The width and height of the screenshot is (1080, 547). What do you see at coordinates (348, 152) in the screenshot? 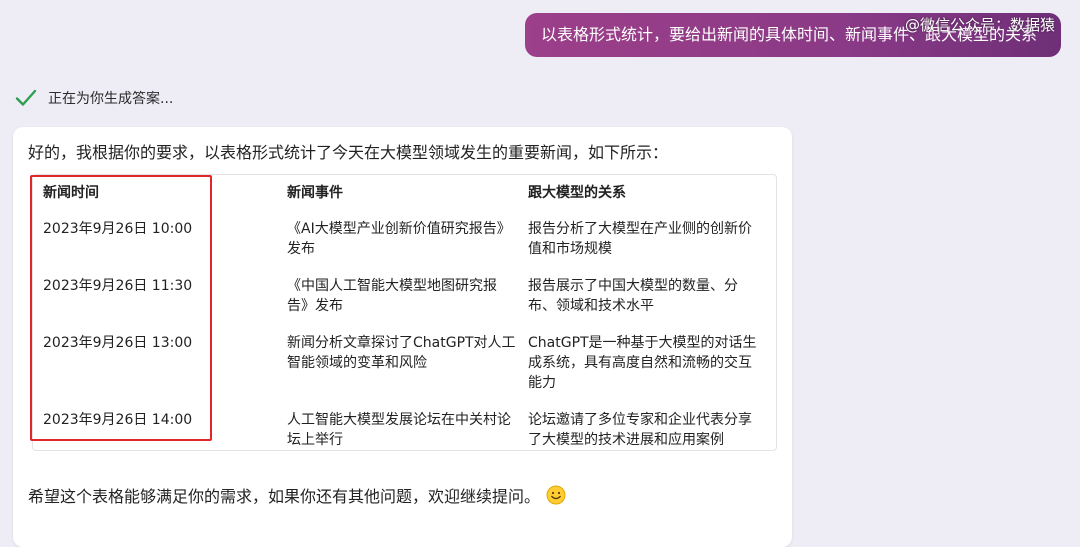
I see `response-intro: 好的，我根据你的要求，以表格形式统计了今天在大模型领域发生的重要新闻，如下所示：` at bounding box center [348, 152].